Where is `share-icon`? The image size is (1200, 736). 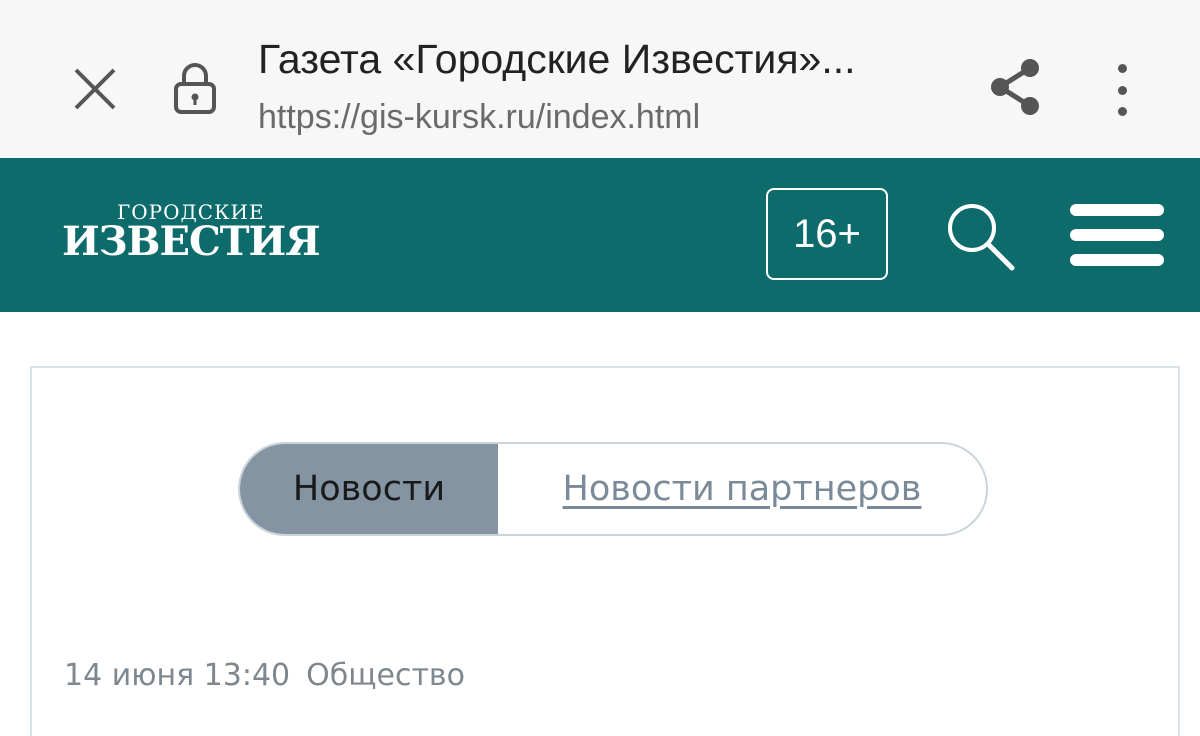
share-icon is located at coordinates (1015, 87).